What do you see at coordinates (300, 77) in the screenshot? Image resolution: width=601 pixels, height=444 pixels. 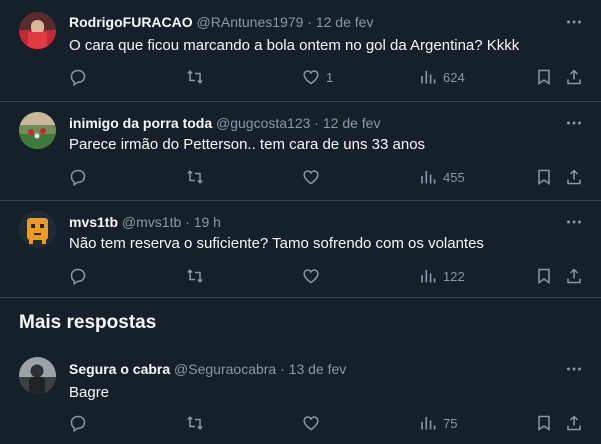 I see `action-bar: 1 624` at bounding box center [300, 77].